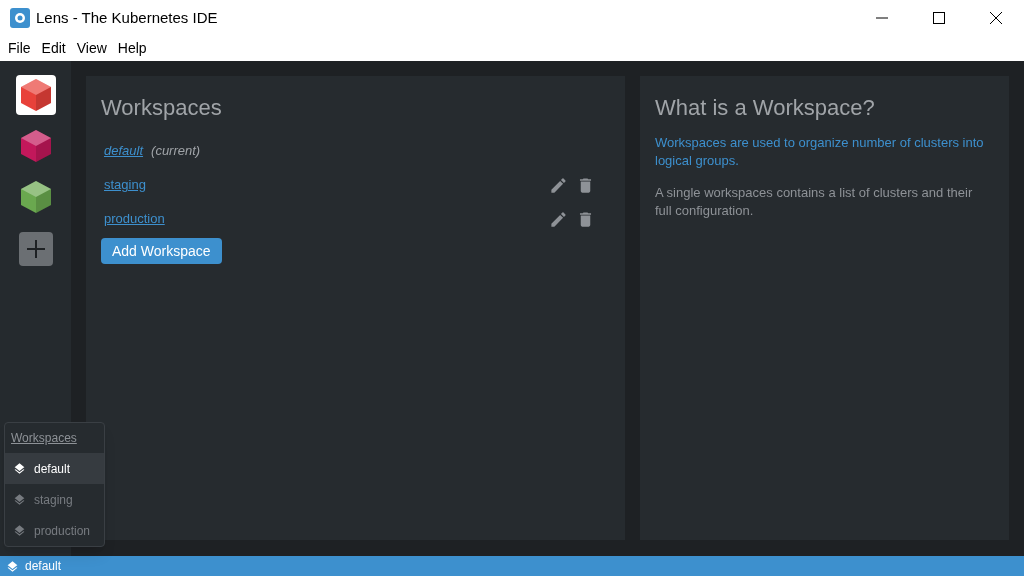 Image resolution: width=1024 pixels, height=576 pixels. Describe the element at coordinates (91, 48) in the screenshot. I see `menu-item: View` at that location.